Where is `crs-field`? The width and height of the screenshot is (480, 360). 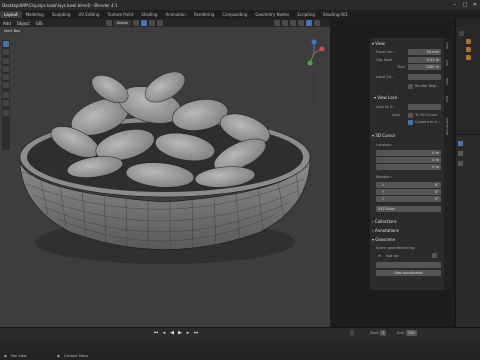 crs-field is located at coordinates (408, 265).